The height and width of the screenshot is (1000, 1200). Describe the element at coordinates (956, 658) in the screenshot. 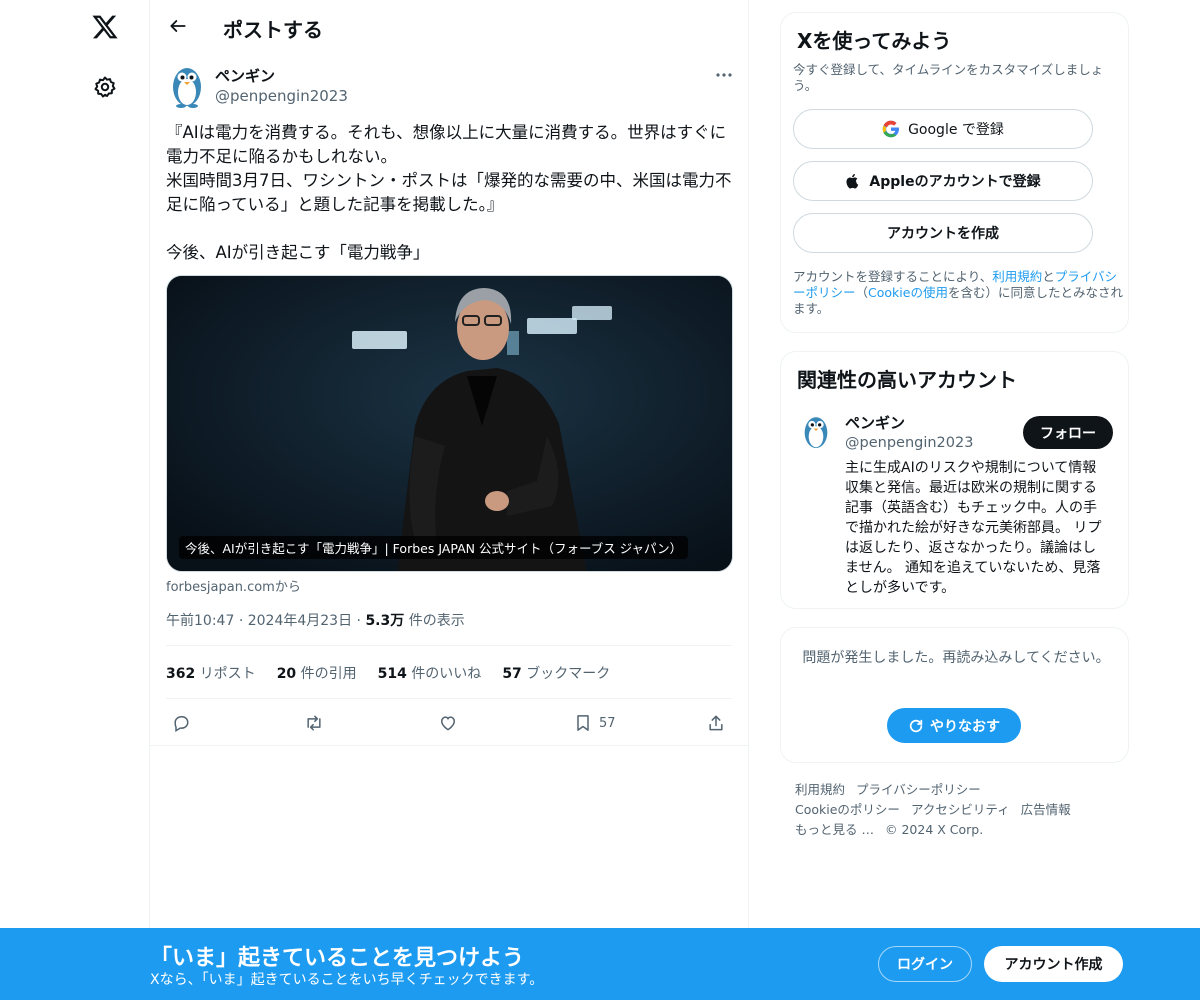

I see `error-message: 問題が発生しました。再読み込みしてください。` at that location.